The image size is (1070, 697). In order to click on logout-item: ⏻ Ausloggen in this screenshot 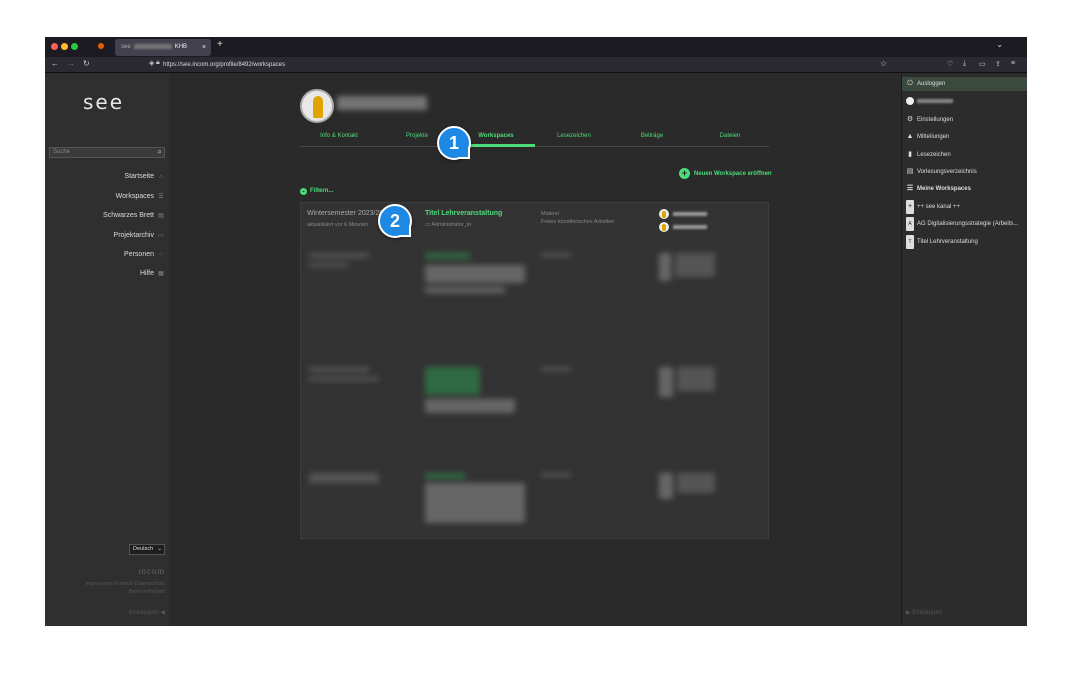, I will do `click(964, 84)`.